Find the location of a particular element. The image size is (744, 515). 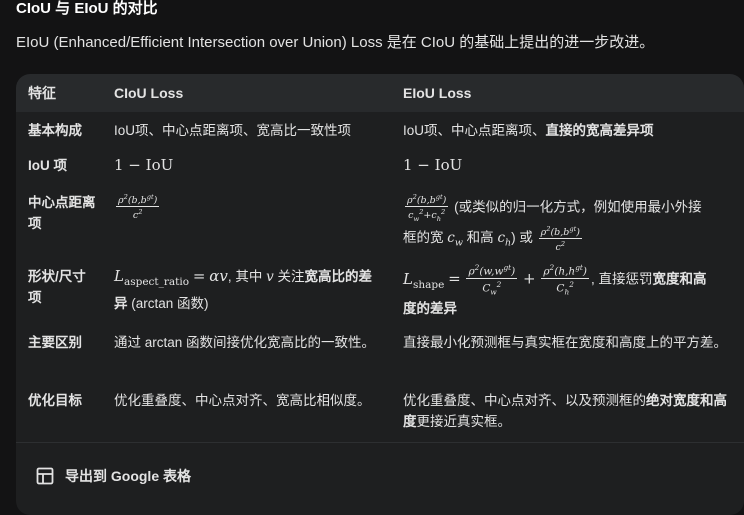

section-heading: CIoU 与 EIoU 的对比 is located at coordinates (87, 8).